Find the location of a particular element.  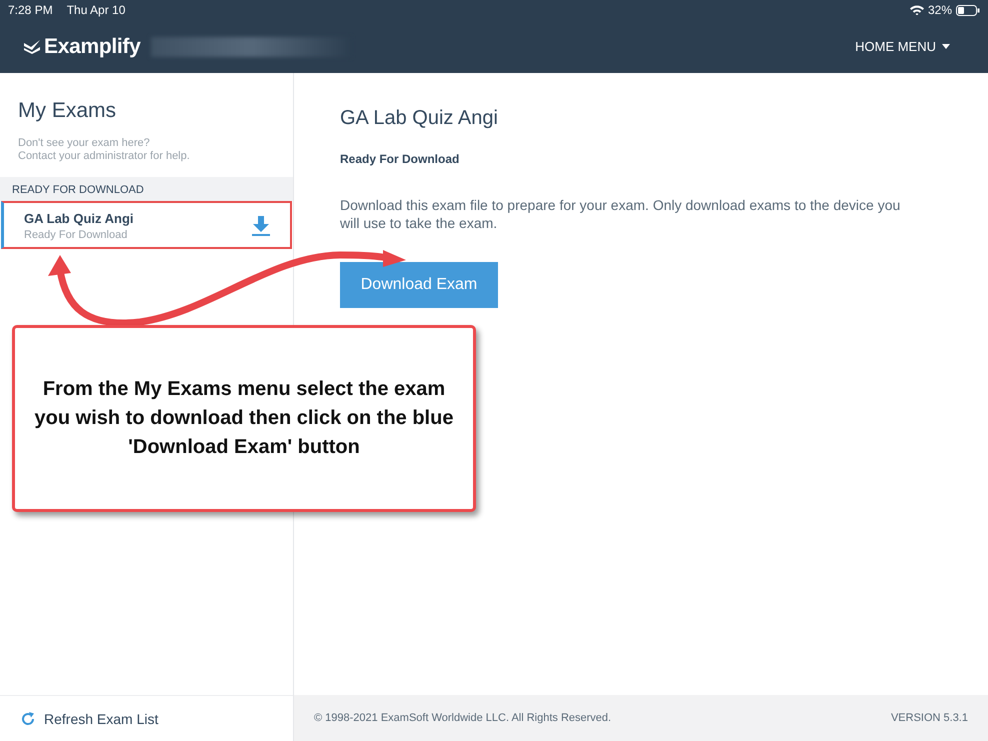

status-date: Thu Apr 10 is located at coordinates (96, 10).